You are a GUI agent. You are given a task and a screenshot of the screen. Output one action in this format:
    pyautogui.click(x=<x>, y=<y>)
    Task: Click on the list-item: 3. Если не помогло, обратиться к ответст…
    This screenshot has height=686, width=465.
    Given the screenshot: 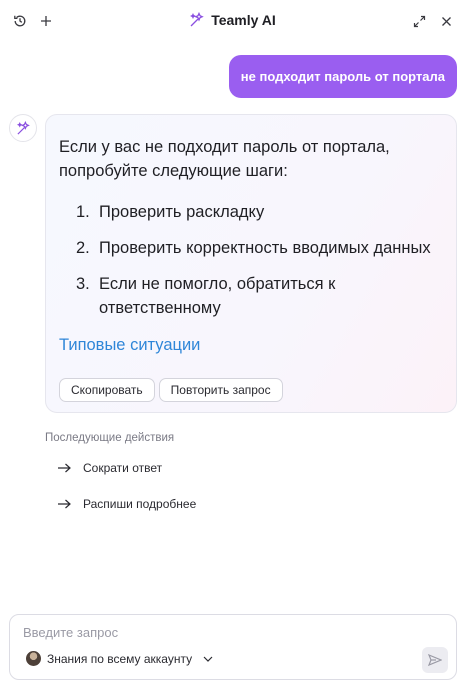 What is the action you would take?
    pyautogui.click(x=261, y=296)
    